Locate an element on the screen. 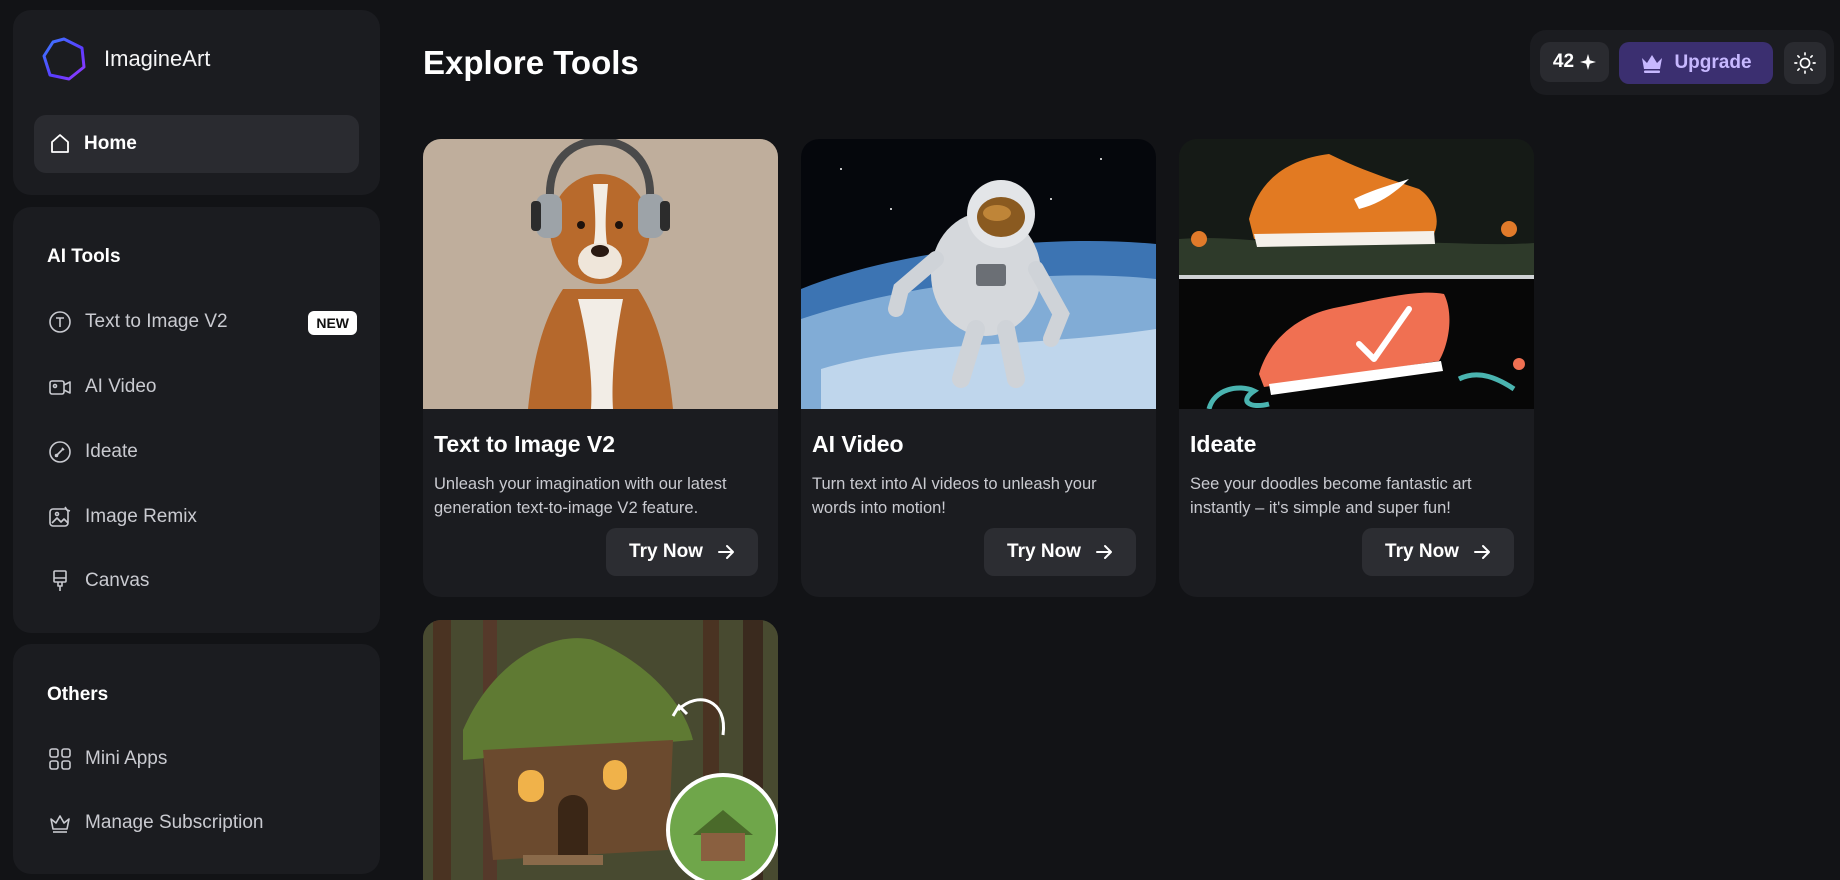  sidebar-item-text-to-image: Text to Image V2 NEW is located at coordinates (202, 322).